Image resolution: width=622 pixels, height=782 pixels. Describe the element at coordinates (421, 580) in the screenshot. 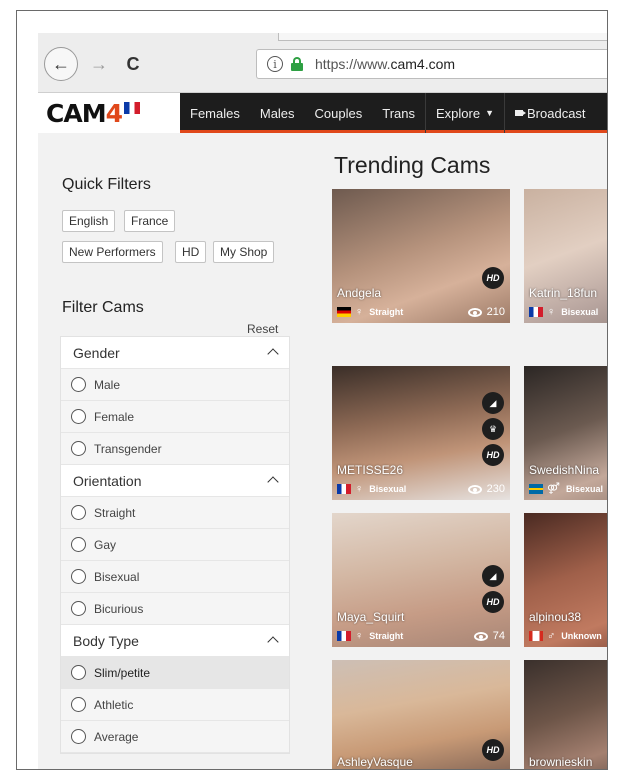

I see `cam-card: ◢ HD Maya_Squirt ♀ Straight 74` at that location.